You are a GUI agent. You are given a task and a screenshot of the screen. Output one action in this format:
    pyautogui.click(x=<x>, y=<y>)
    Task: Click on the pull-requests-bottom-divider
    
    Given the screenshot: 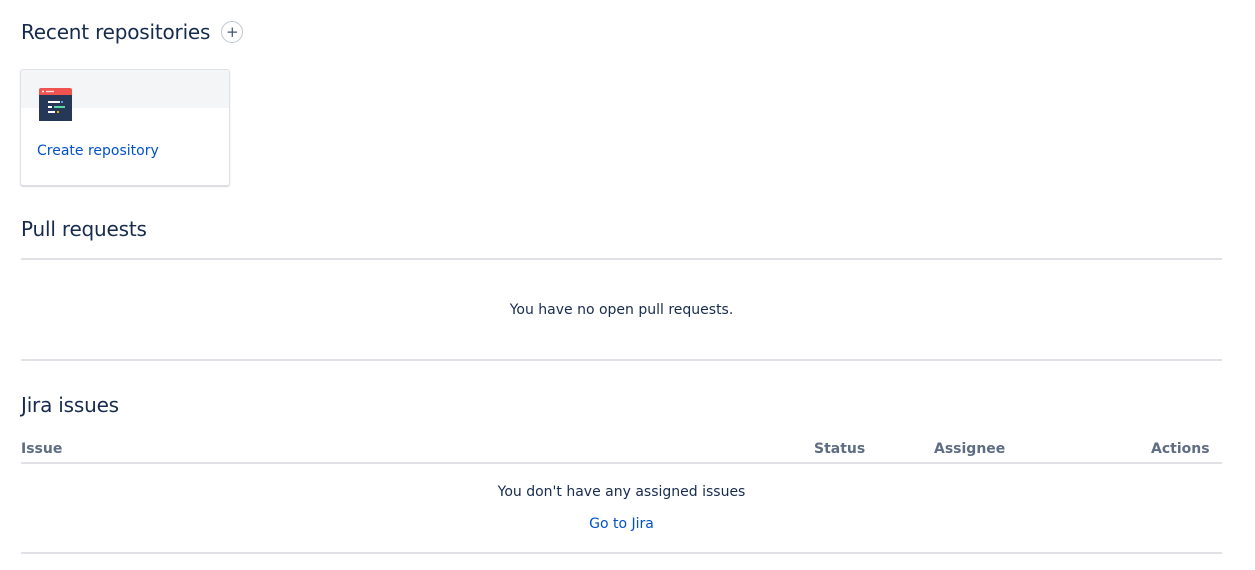 What is the action you would take?
    pyautogui.click(x=621, y=360)
    